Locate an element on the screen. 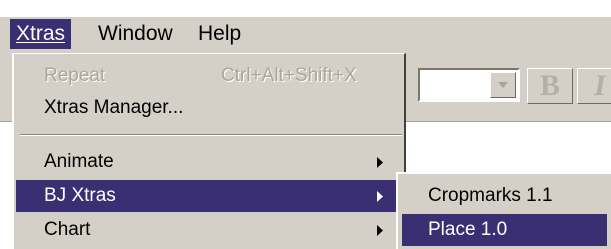  menu-item-label: Chart is located at coordinates (67, 229).